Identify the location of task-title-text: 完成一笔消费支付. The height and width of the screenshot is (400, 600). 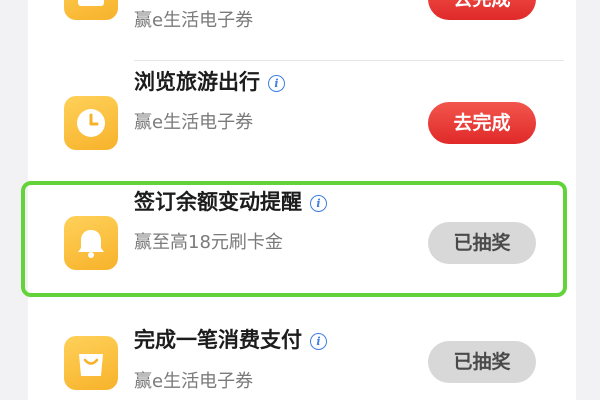
(218, 340).